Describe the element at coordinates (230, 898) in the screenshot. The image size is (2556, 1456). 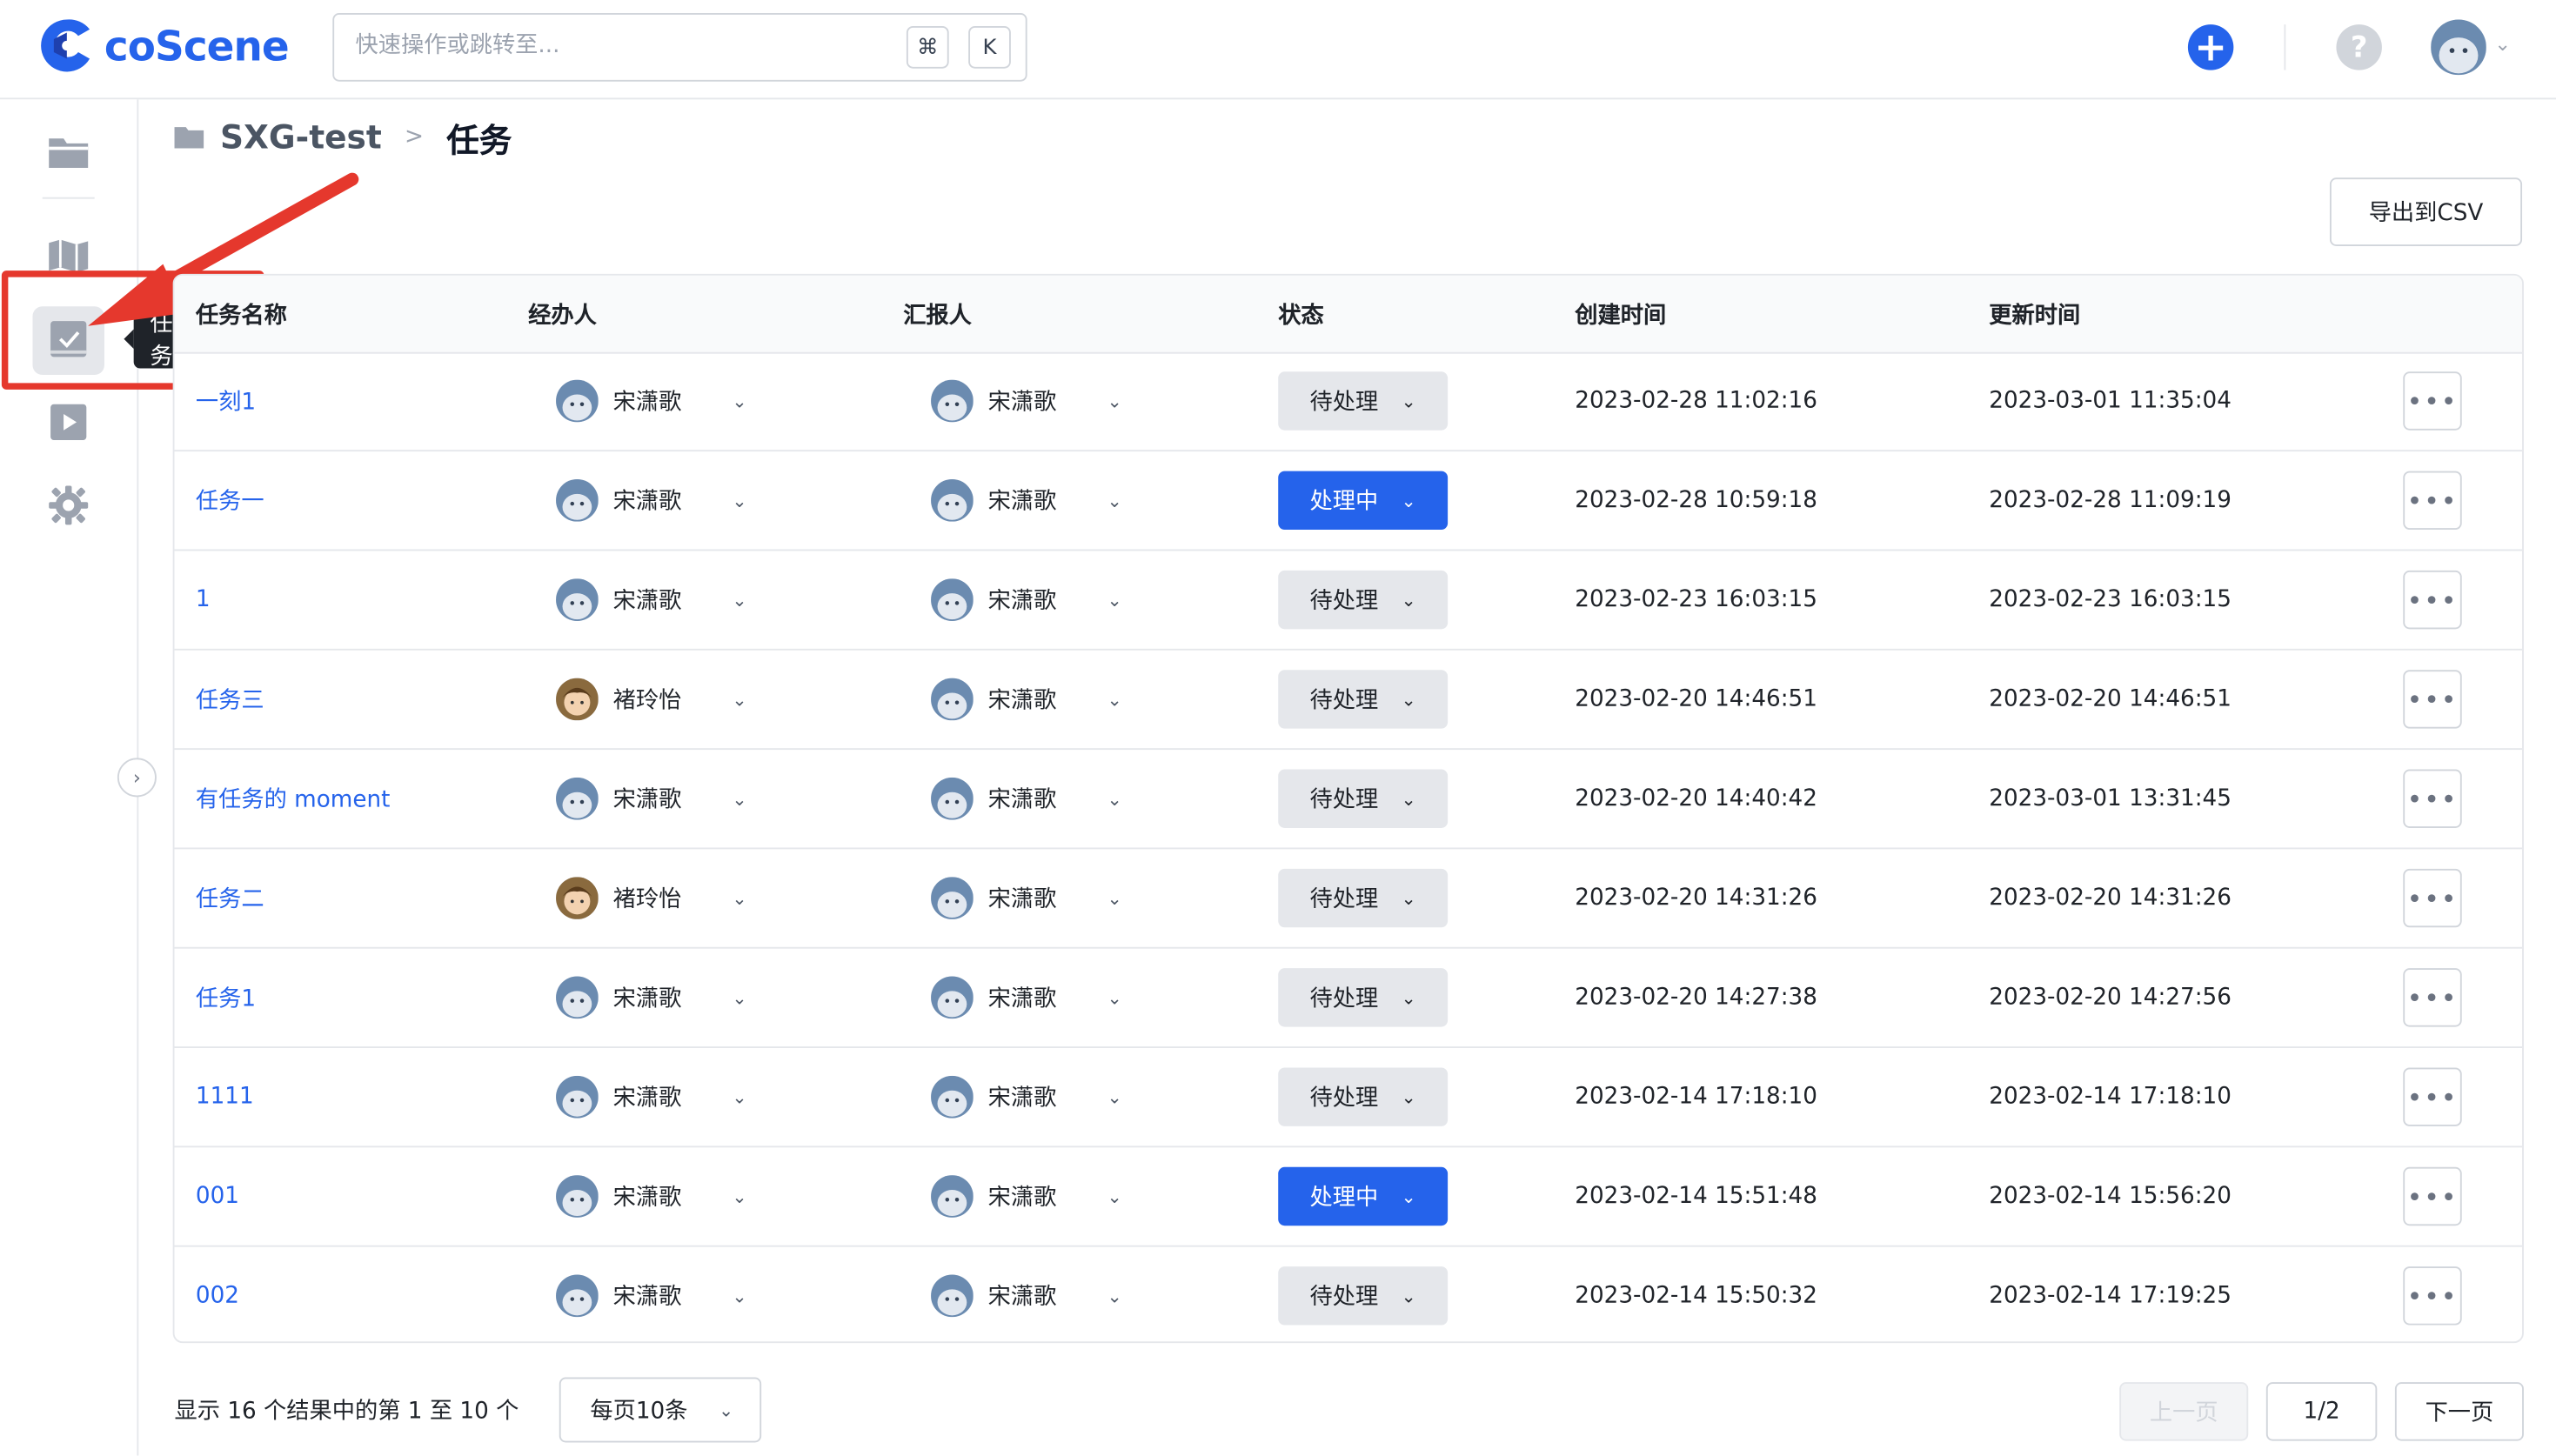
I see `task-name-link: 任务二` at that location.